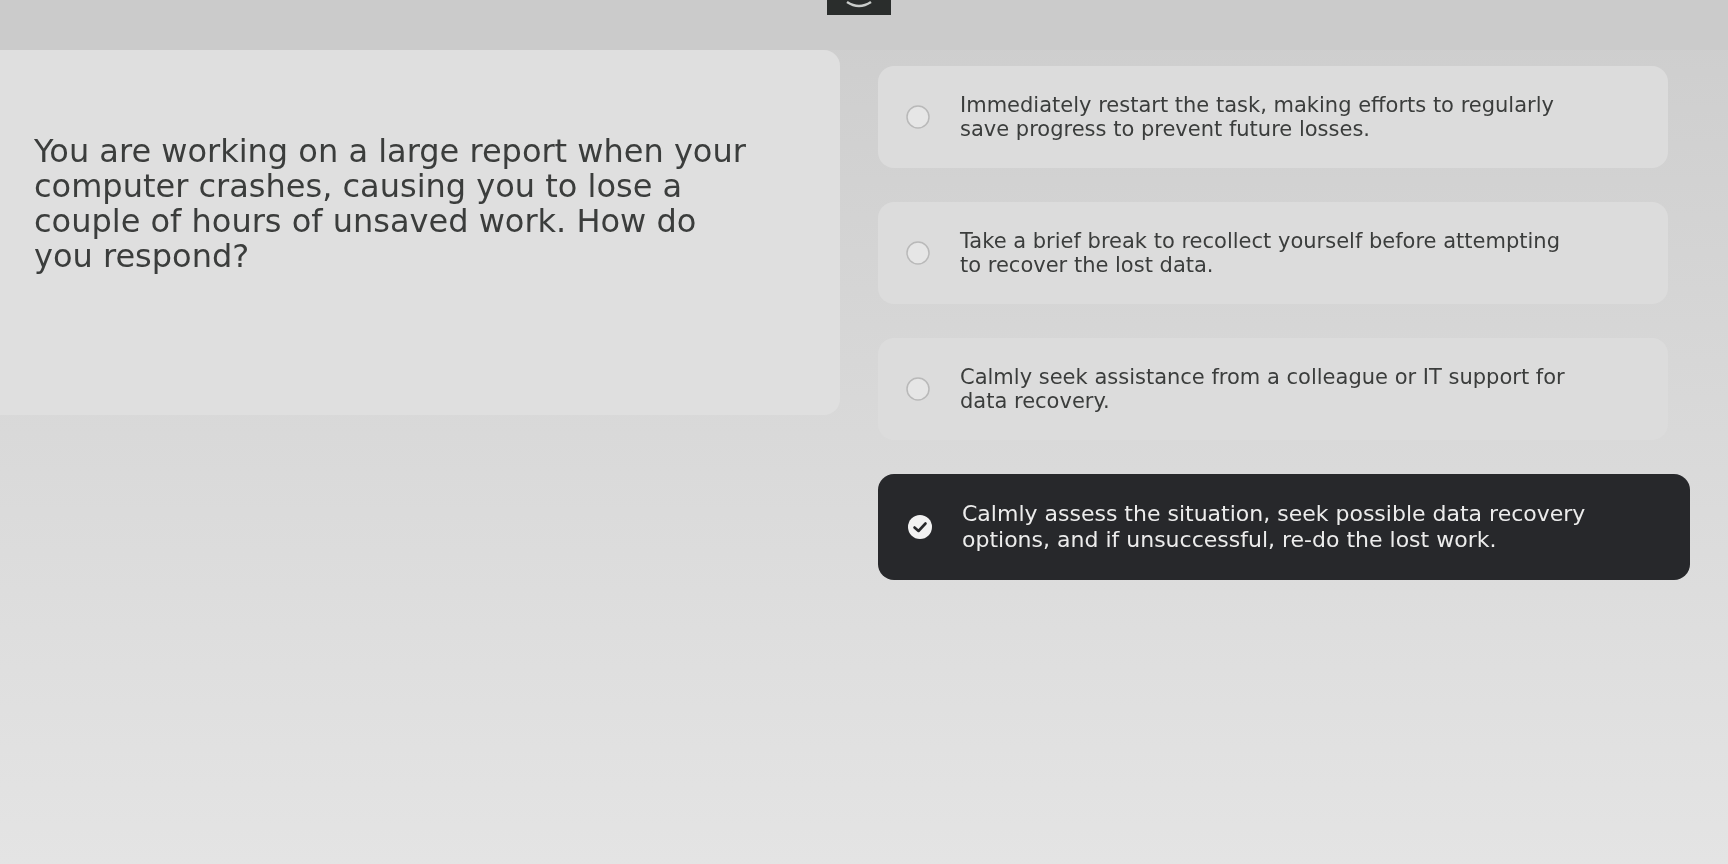 The image size is (1728, 864). What do you see at coordinates (390, 204) in the screenshot?
I see `question-text: You are working on a large report when your computer crashes, causing you to lose a couple of hours of unsaved work. How do you respond?` at bounding box center [390, 204].